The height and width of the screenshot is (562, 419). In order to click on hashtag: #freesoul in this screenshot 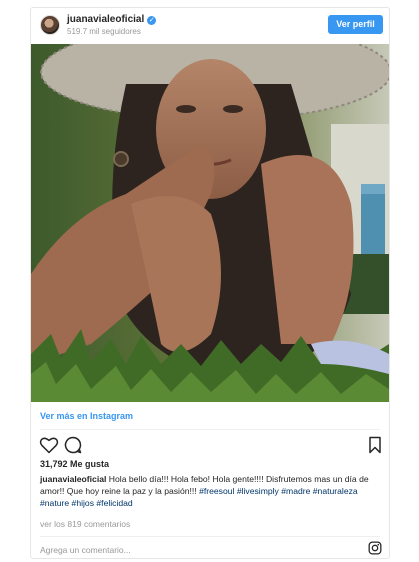, I will do `click(216, 491)`.